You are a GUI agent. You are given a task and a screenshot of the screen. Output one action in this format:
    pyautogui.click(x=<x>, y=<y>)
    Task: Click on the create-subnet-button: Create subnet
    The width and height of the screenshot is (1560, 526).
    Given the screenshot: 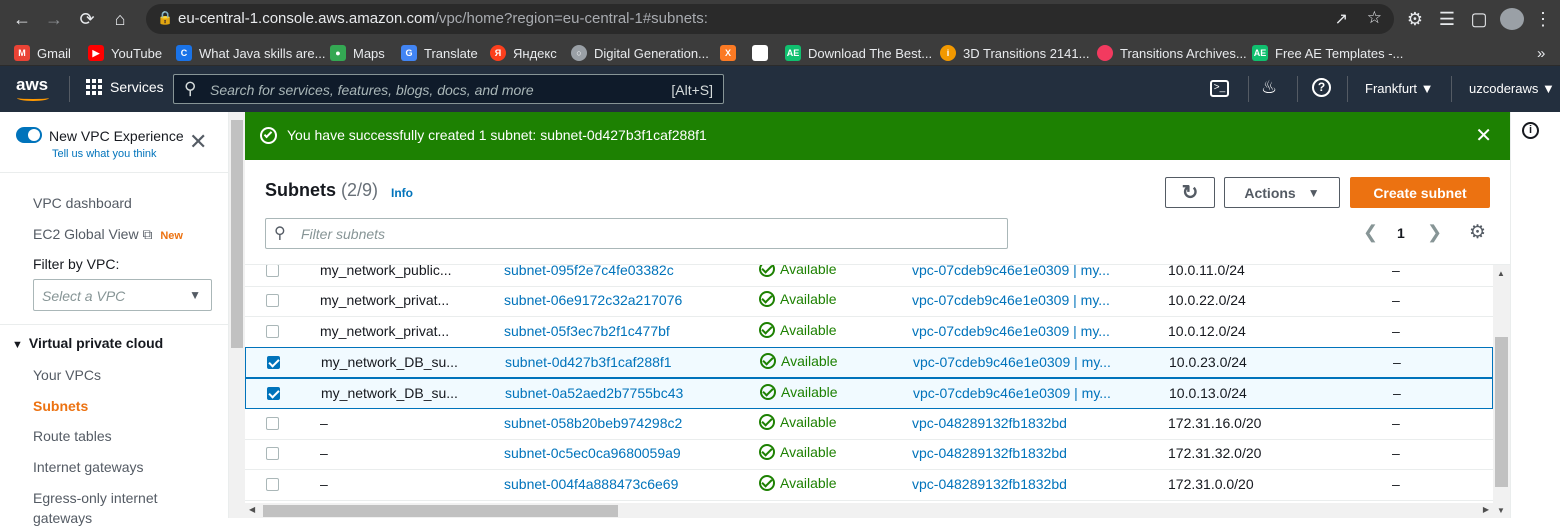 What is the action you would take?
    pyautogui.click(x=1420, y=192)
    